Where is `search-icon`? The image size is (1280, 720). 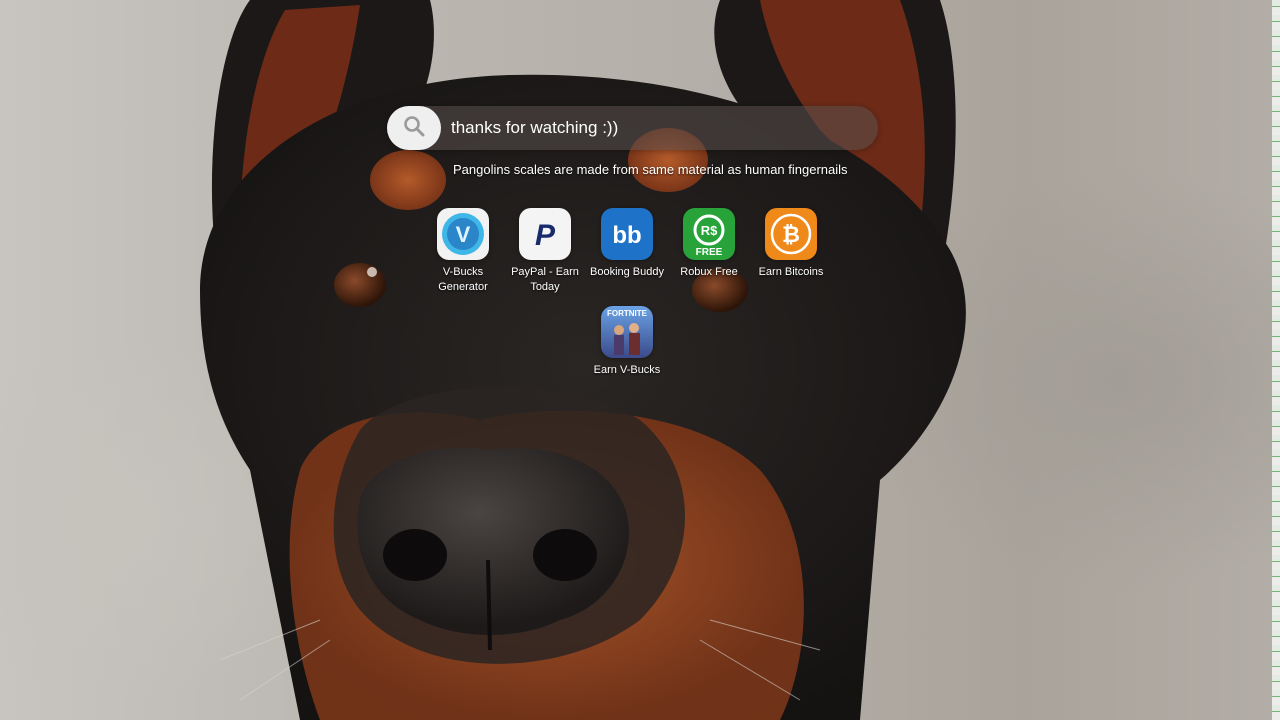
search-icon is located at coordinates (414, 128).